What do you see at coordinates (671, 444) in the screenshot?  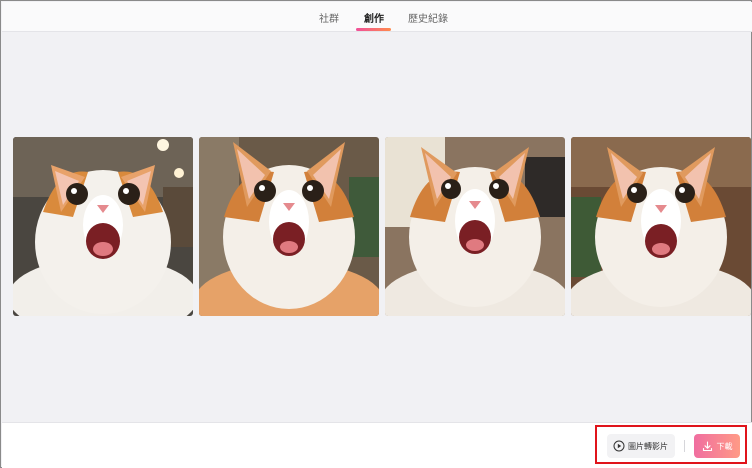 I see `highlight-box` at bounding box center [671, 444].